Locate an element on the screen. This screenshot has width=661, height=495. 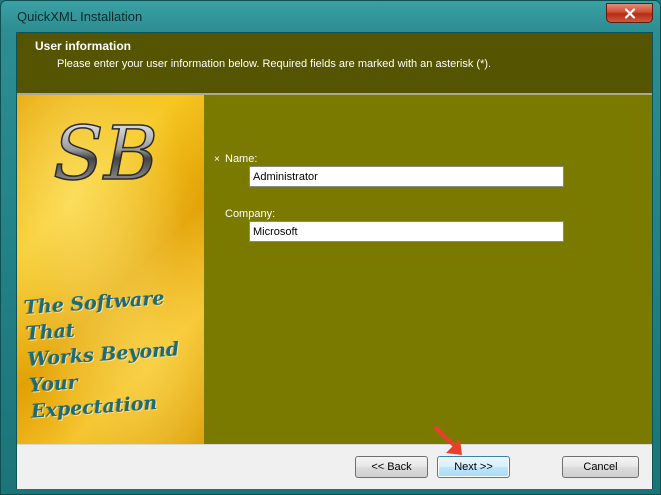
required-marker: × is located at coordinates (217, 159).